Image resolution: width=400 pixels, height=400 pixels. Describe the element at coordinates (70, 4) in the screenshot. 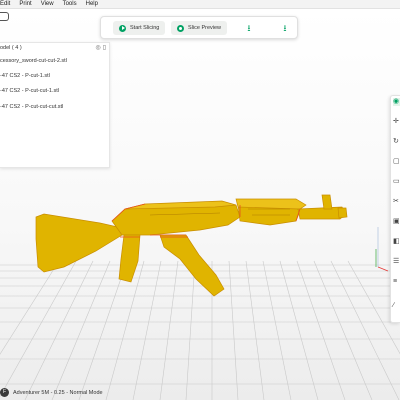

I see `menu-tools: Tools` at that location.